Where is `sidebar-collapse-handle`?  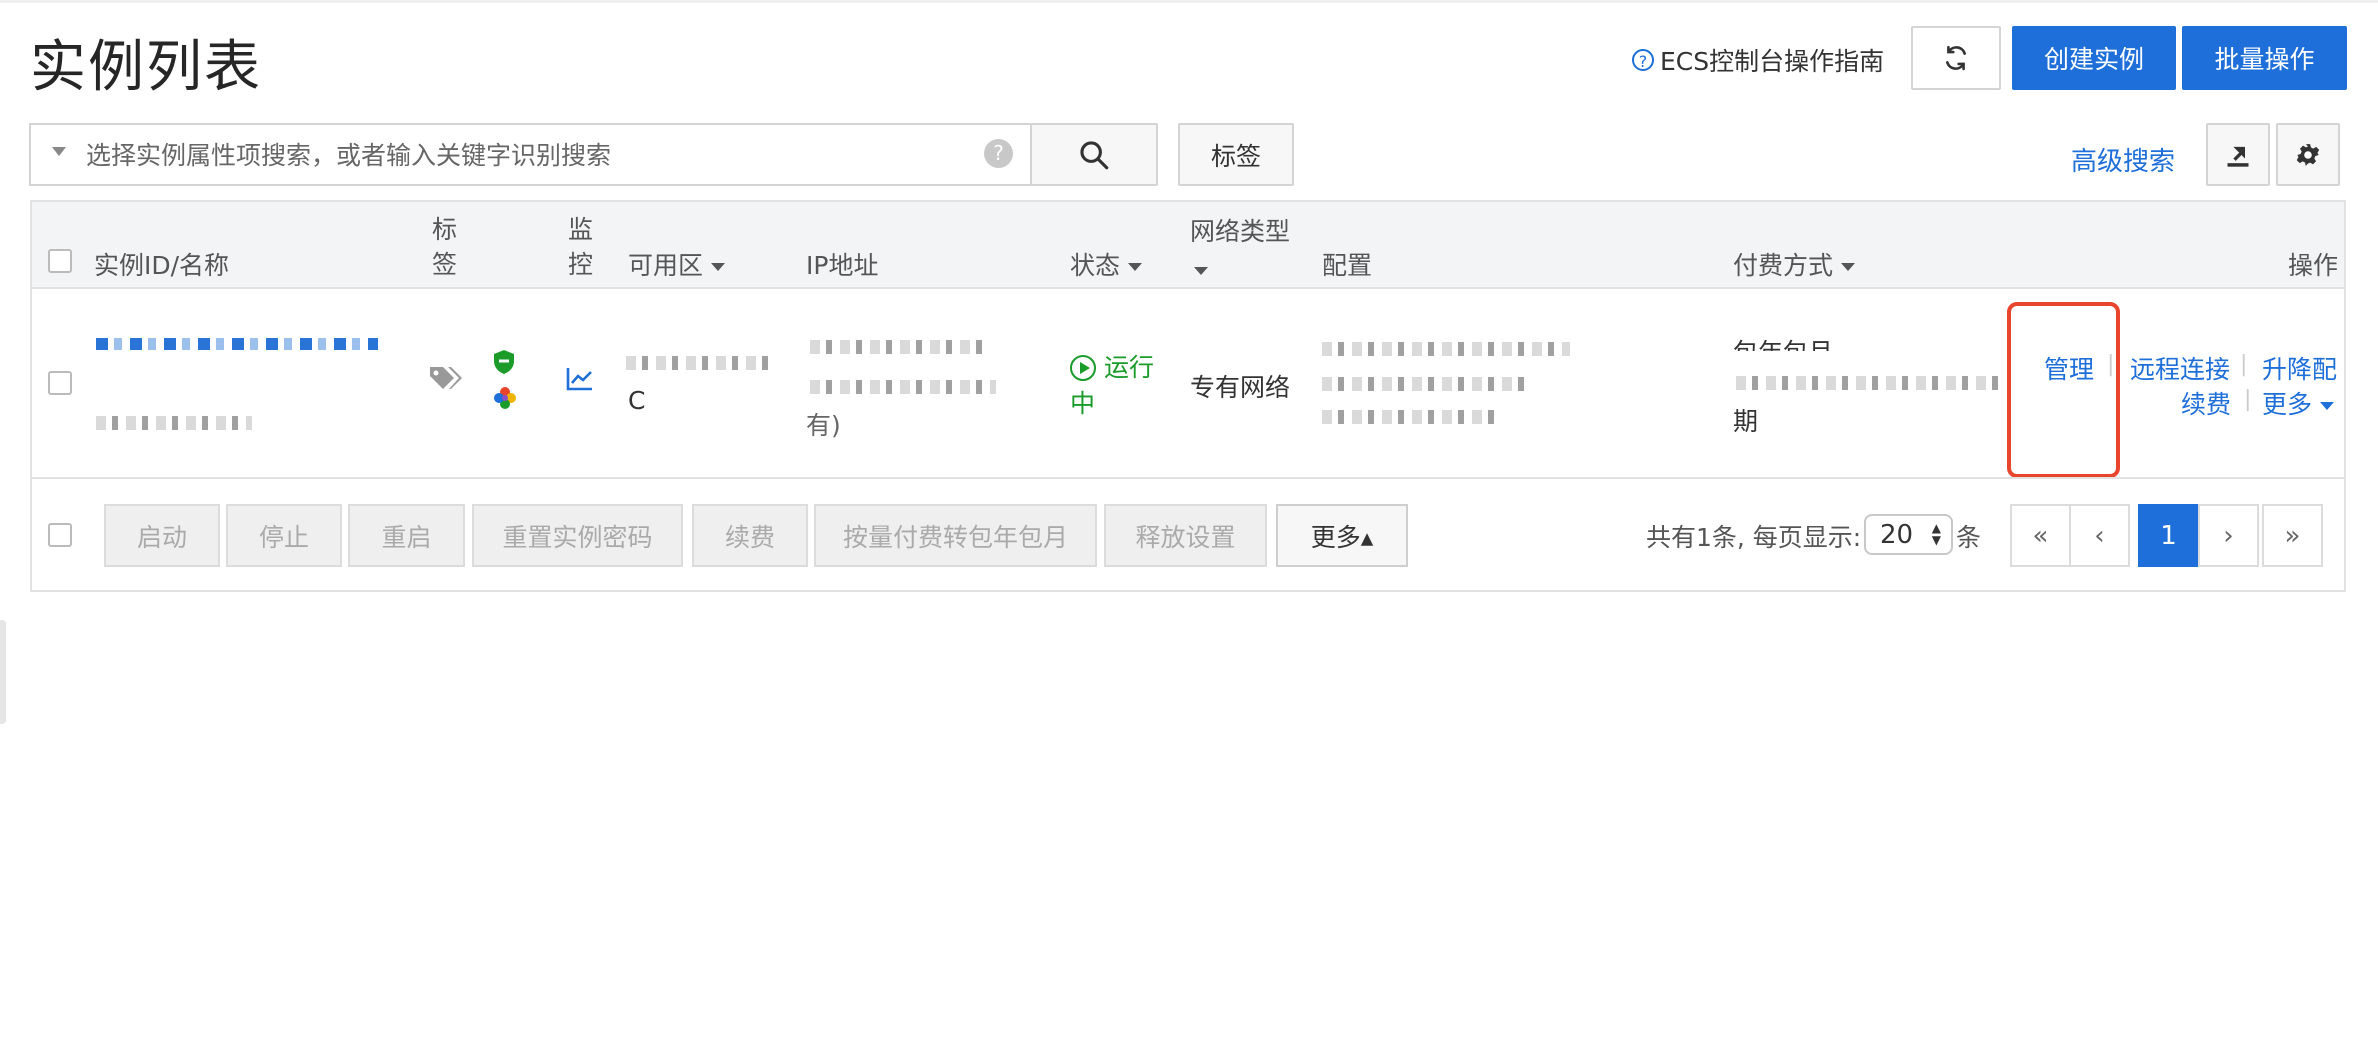 sidebar-collapse-handle is located at coordinates (3, 672).